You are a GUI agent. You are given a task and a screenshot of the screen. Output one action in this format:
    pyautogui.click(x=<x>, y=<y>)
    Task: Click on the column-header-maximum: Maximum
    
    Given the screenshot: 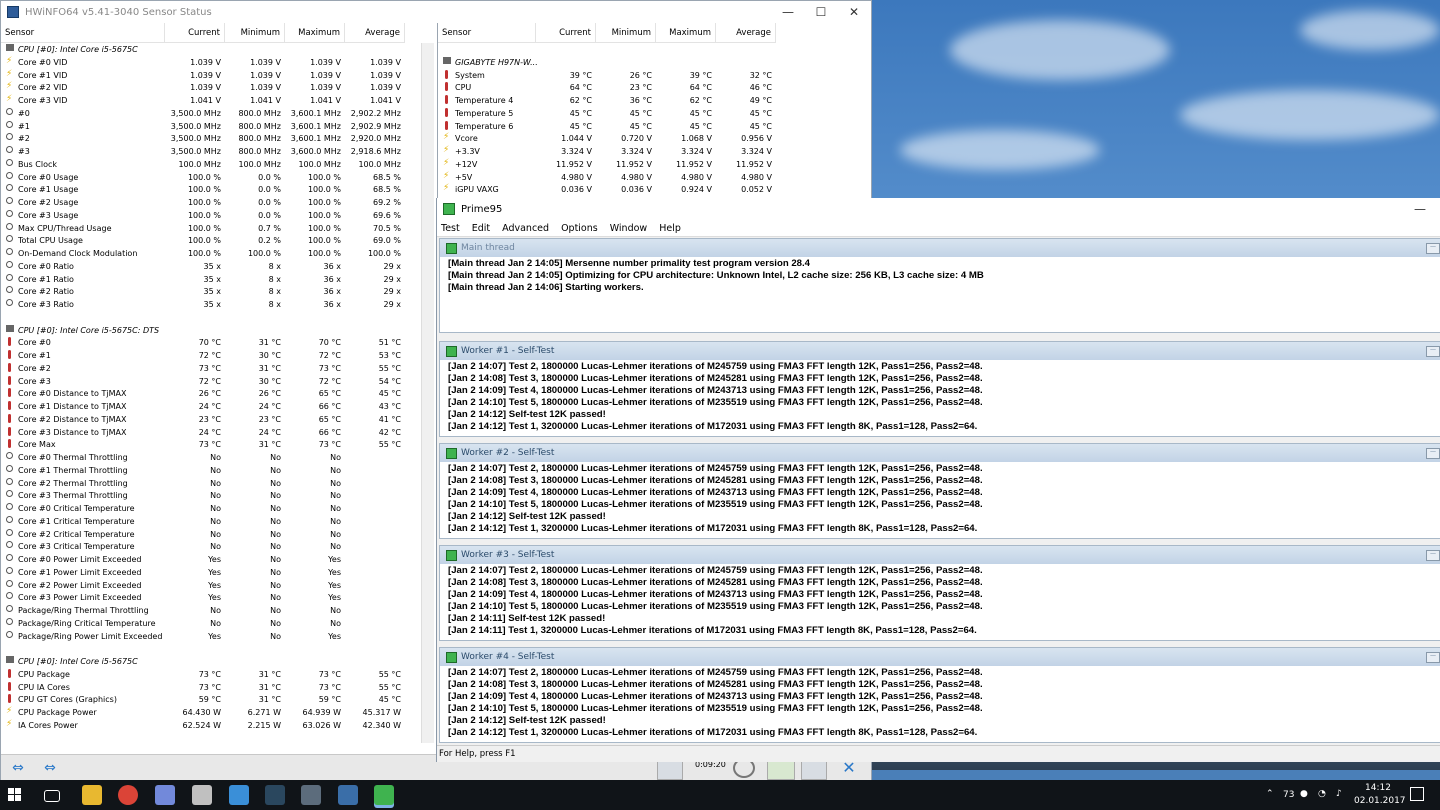 What is the action you would take?
    pyautogui.click(x=686, y=33)
    